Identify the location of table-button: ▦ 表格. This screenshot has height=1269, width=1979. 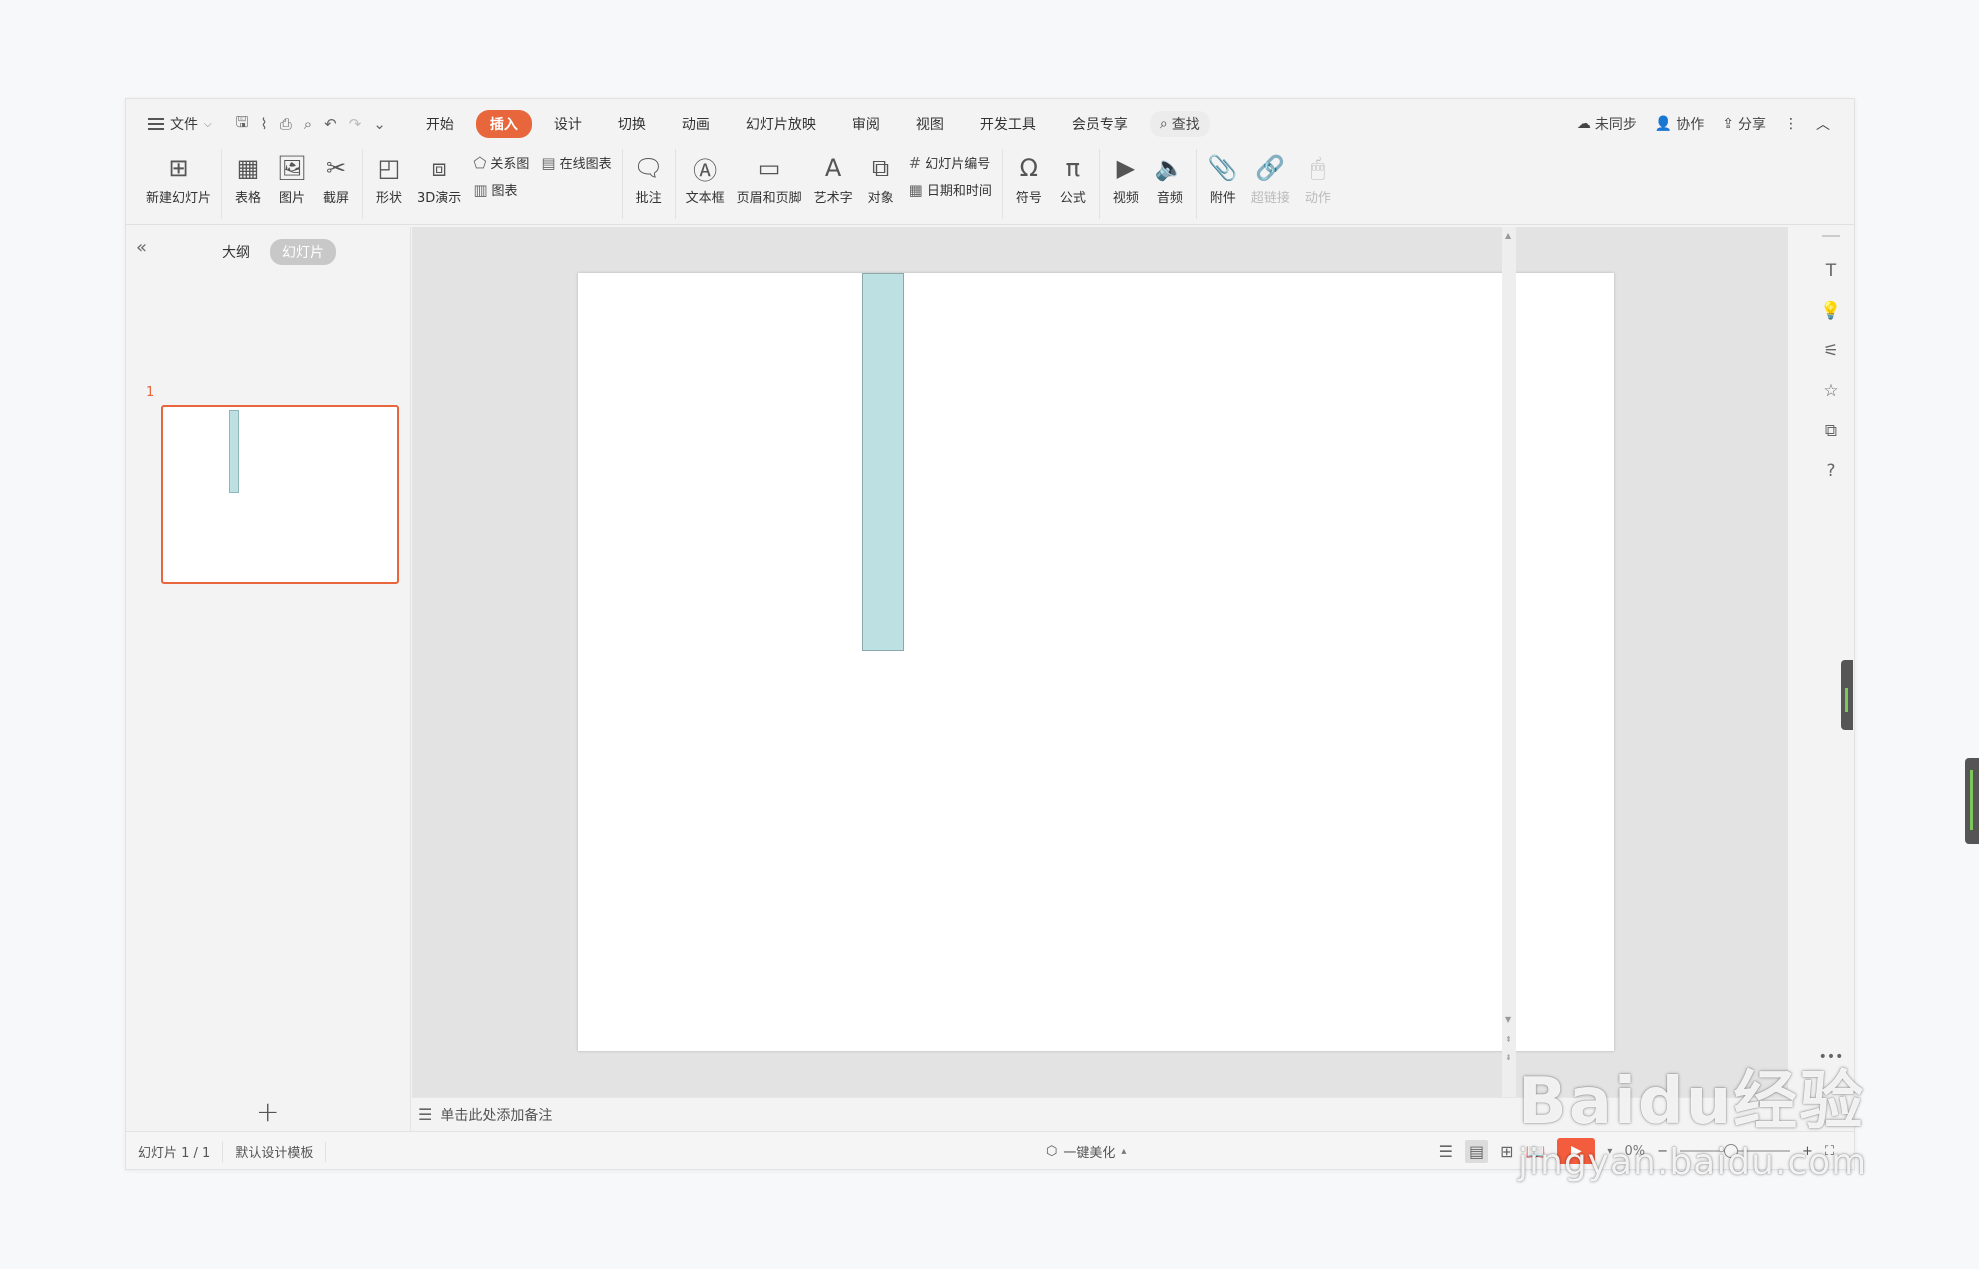
(248, 179).